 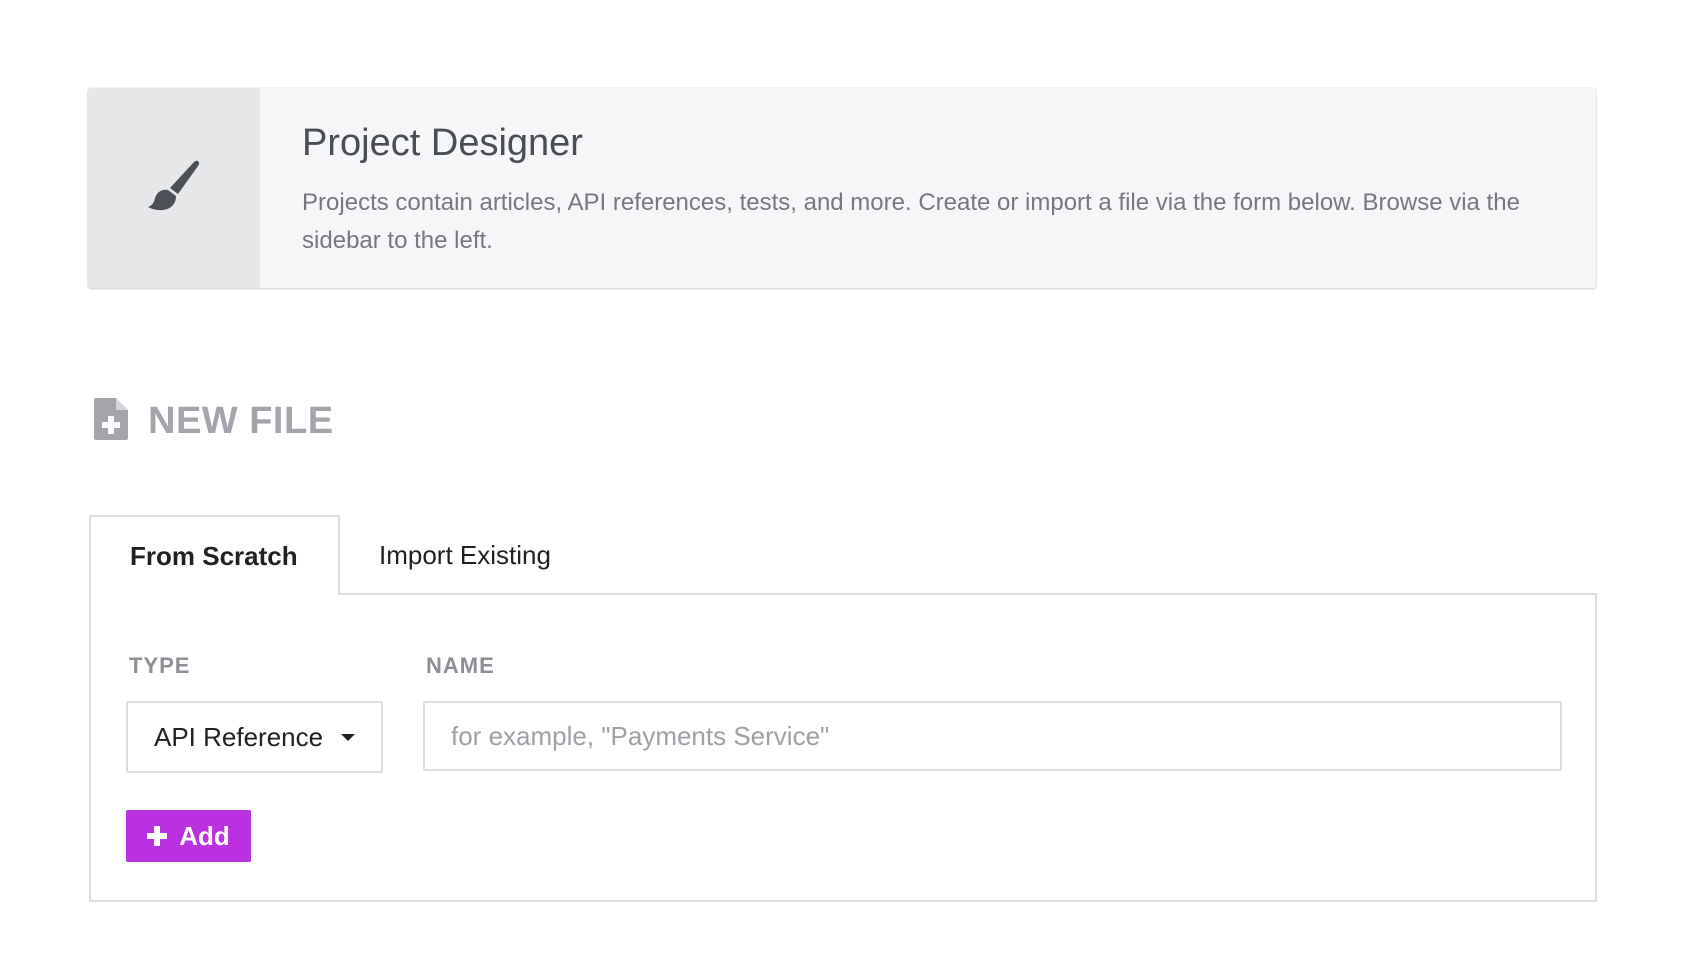 I want to click on add-button-label: Add, so click(x=204, y=835).